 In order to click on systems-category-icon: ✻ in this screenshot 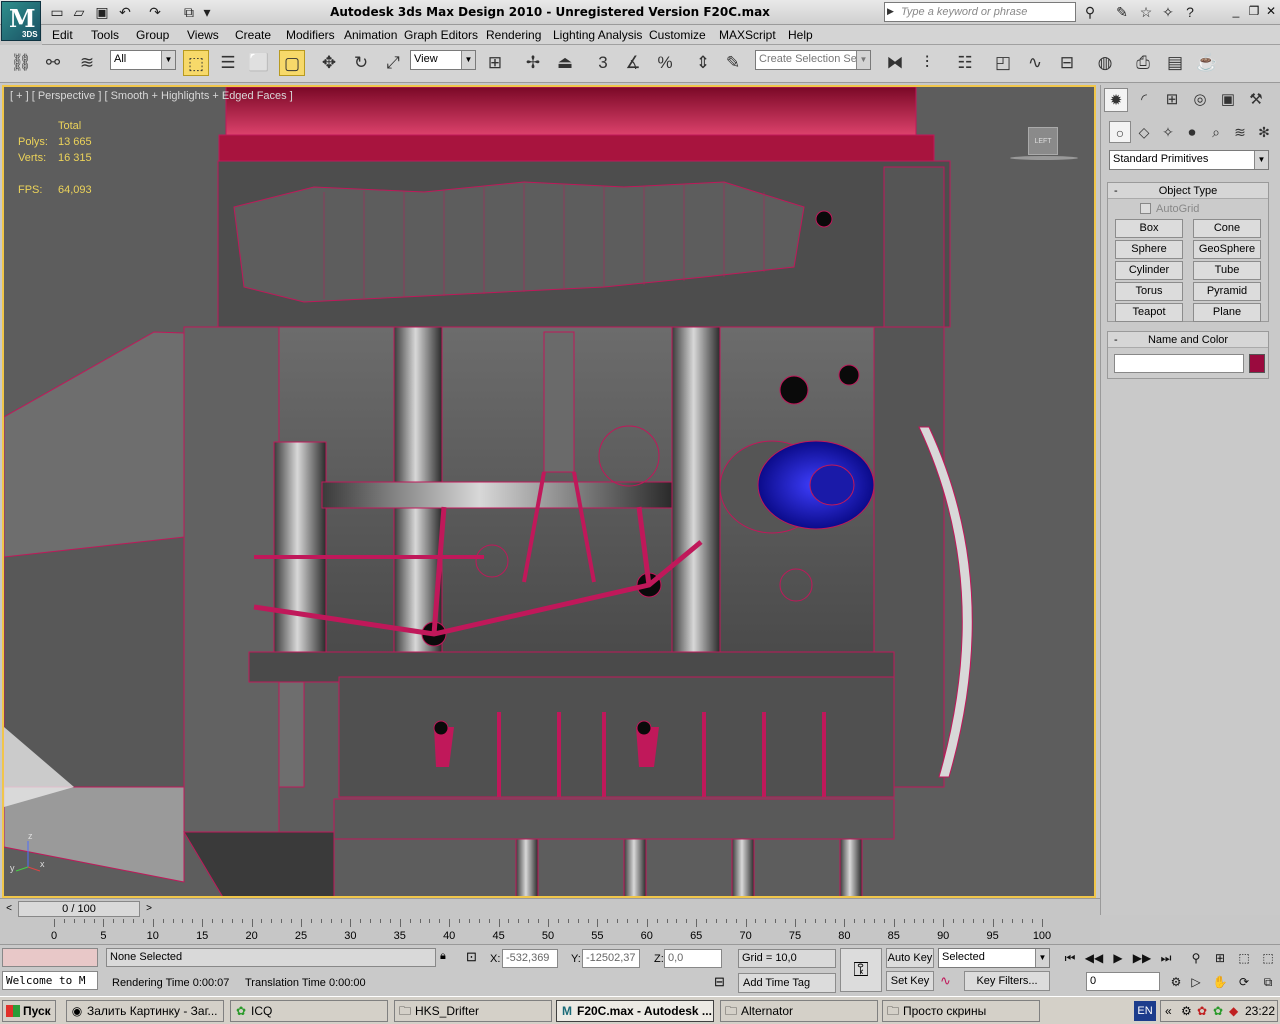, I will do `click(1264, 132)`.